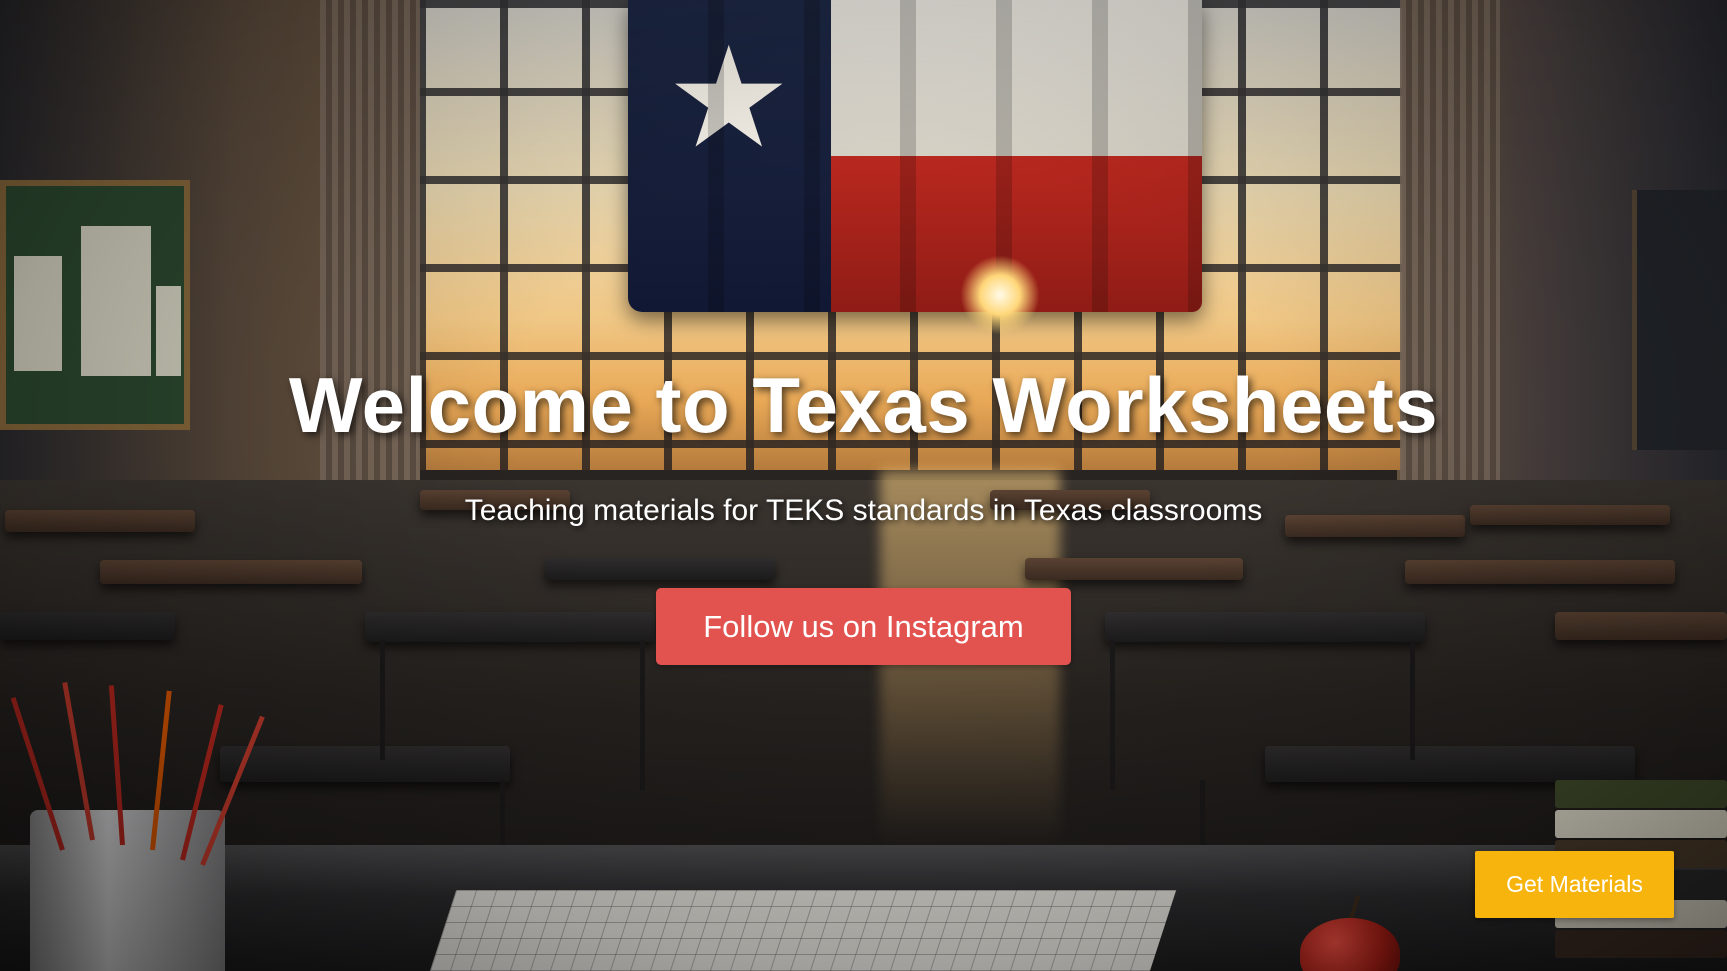 This screenshot has width=1727, height=971. What do you see at coordinates (863, 626) in the screenshot?
I see `instagram-follow-button: Follow us on Instagram` at bounding box center [863, 626].